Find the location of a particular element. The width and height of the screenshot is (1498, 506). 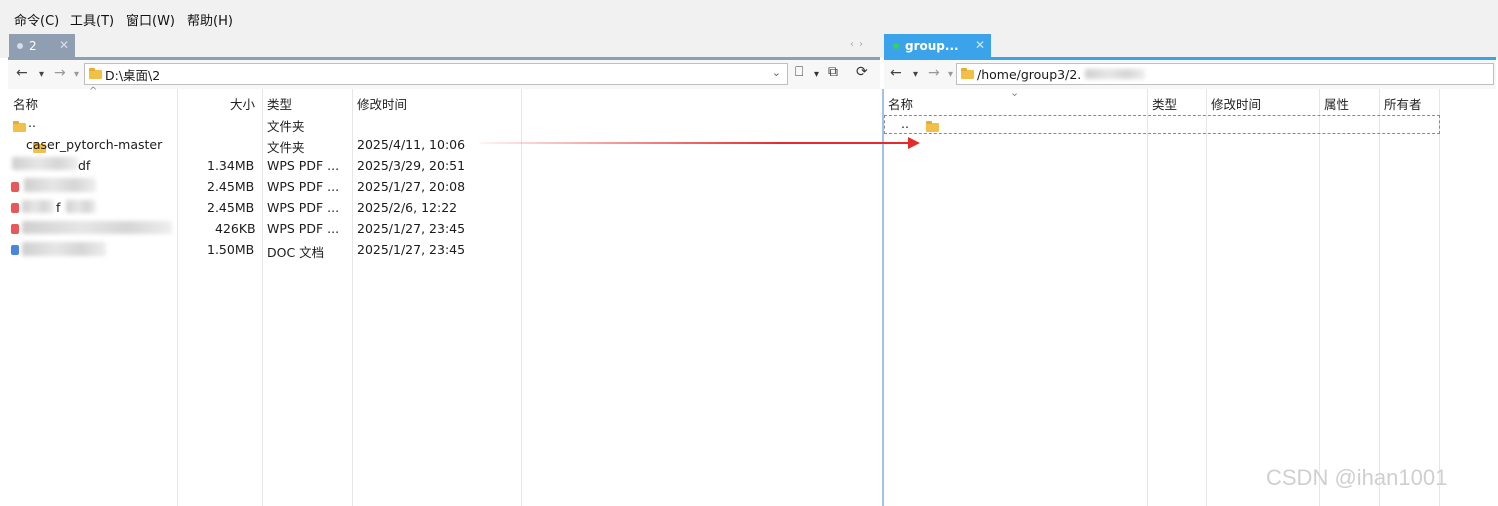

left-path-text: D:\桌面\2 is located at coordinates (133, 75).